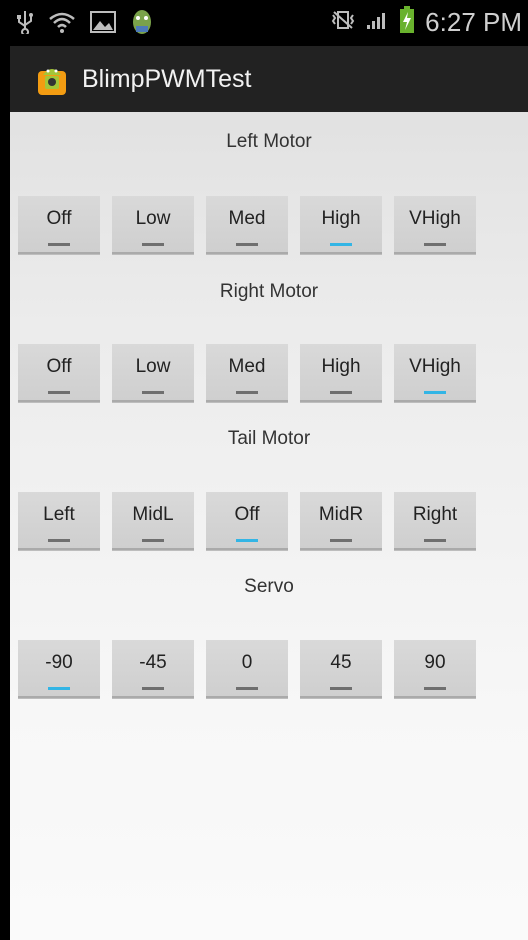  I want to click on right-motor-med-button: Med, so click(247, 373).